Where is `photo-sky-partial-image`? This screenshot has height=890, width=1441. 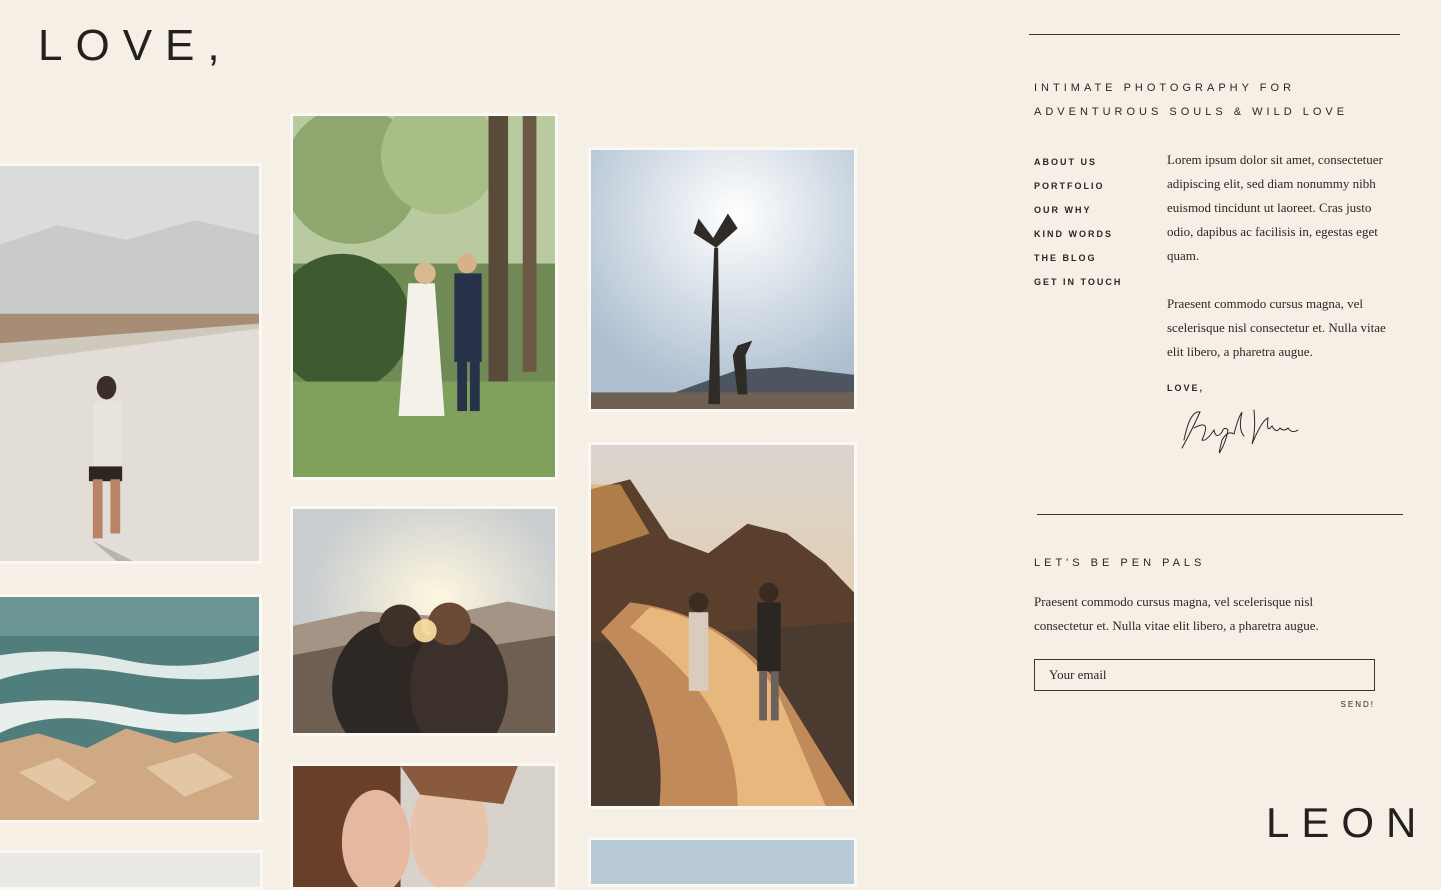 photo-sky-partial-image is located at coordinates (722, 862).